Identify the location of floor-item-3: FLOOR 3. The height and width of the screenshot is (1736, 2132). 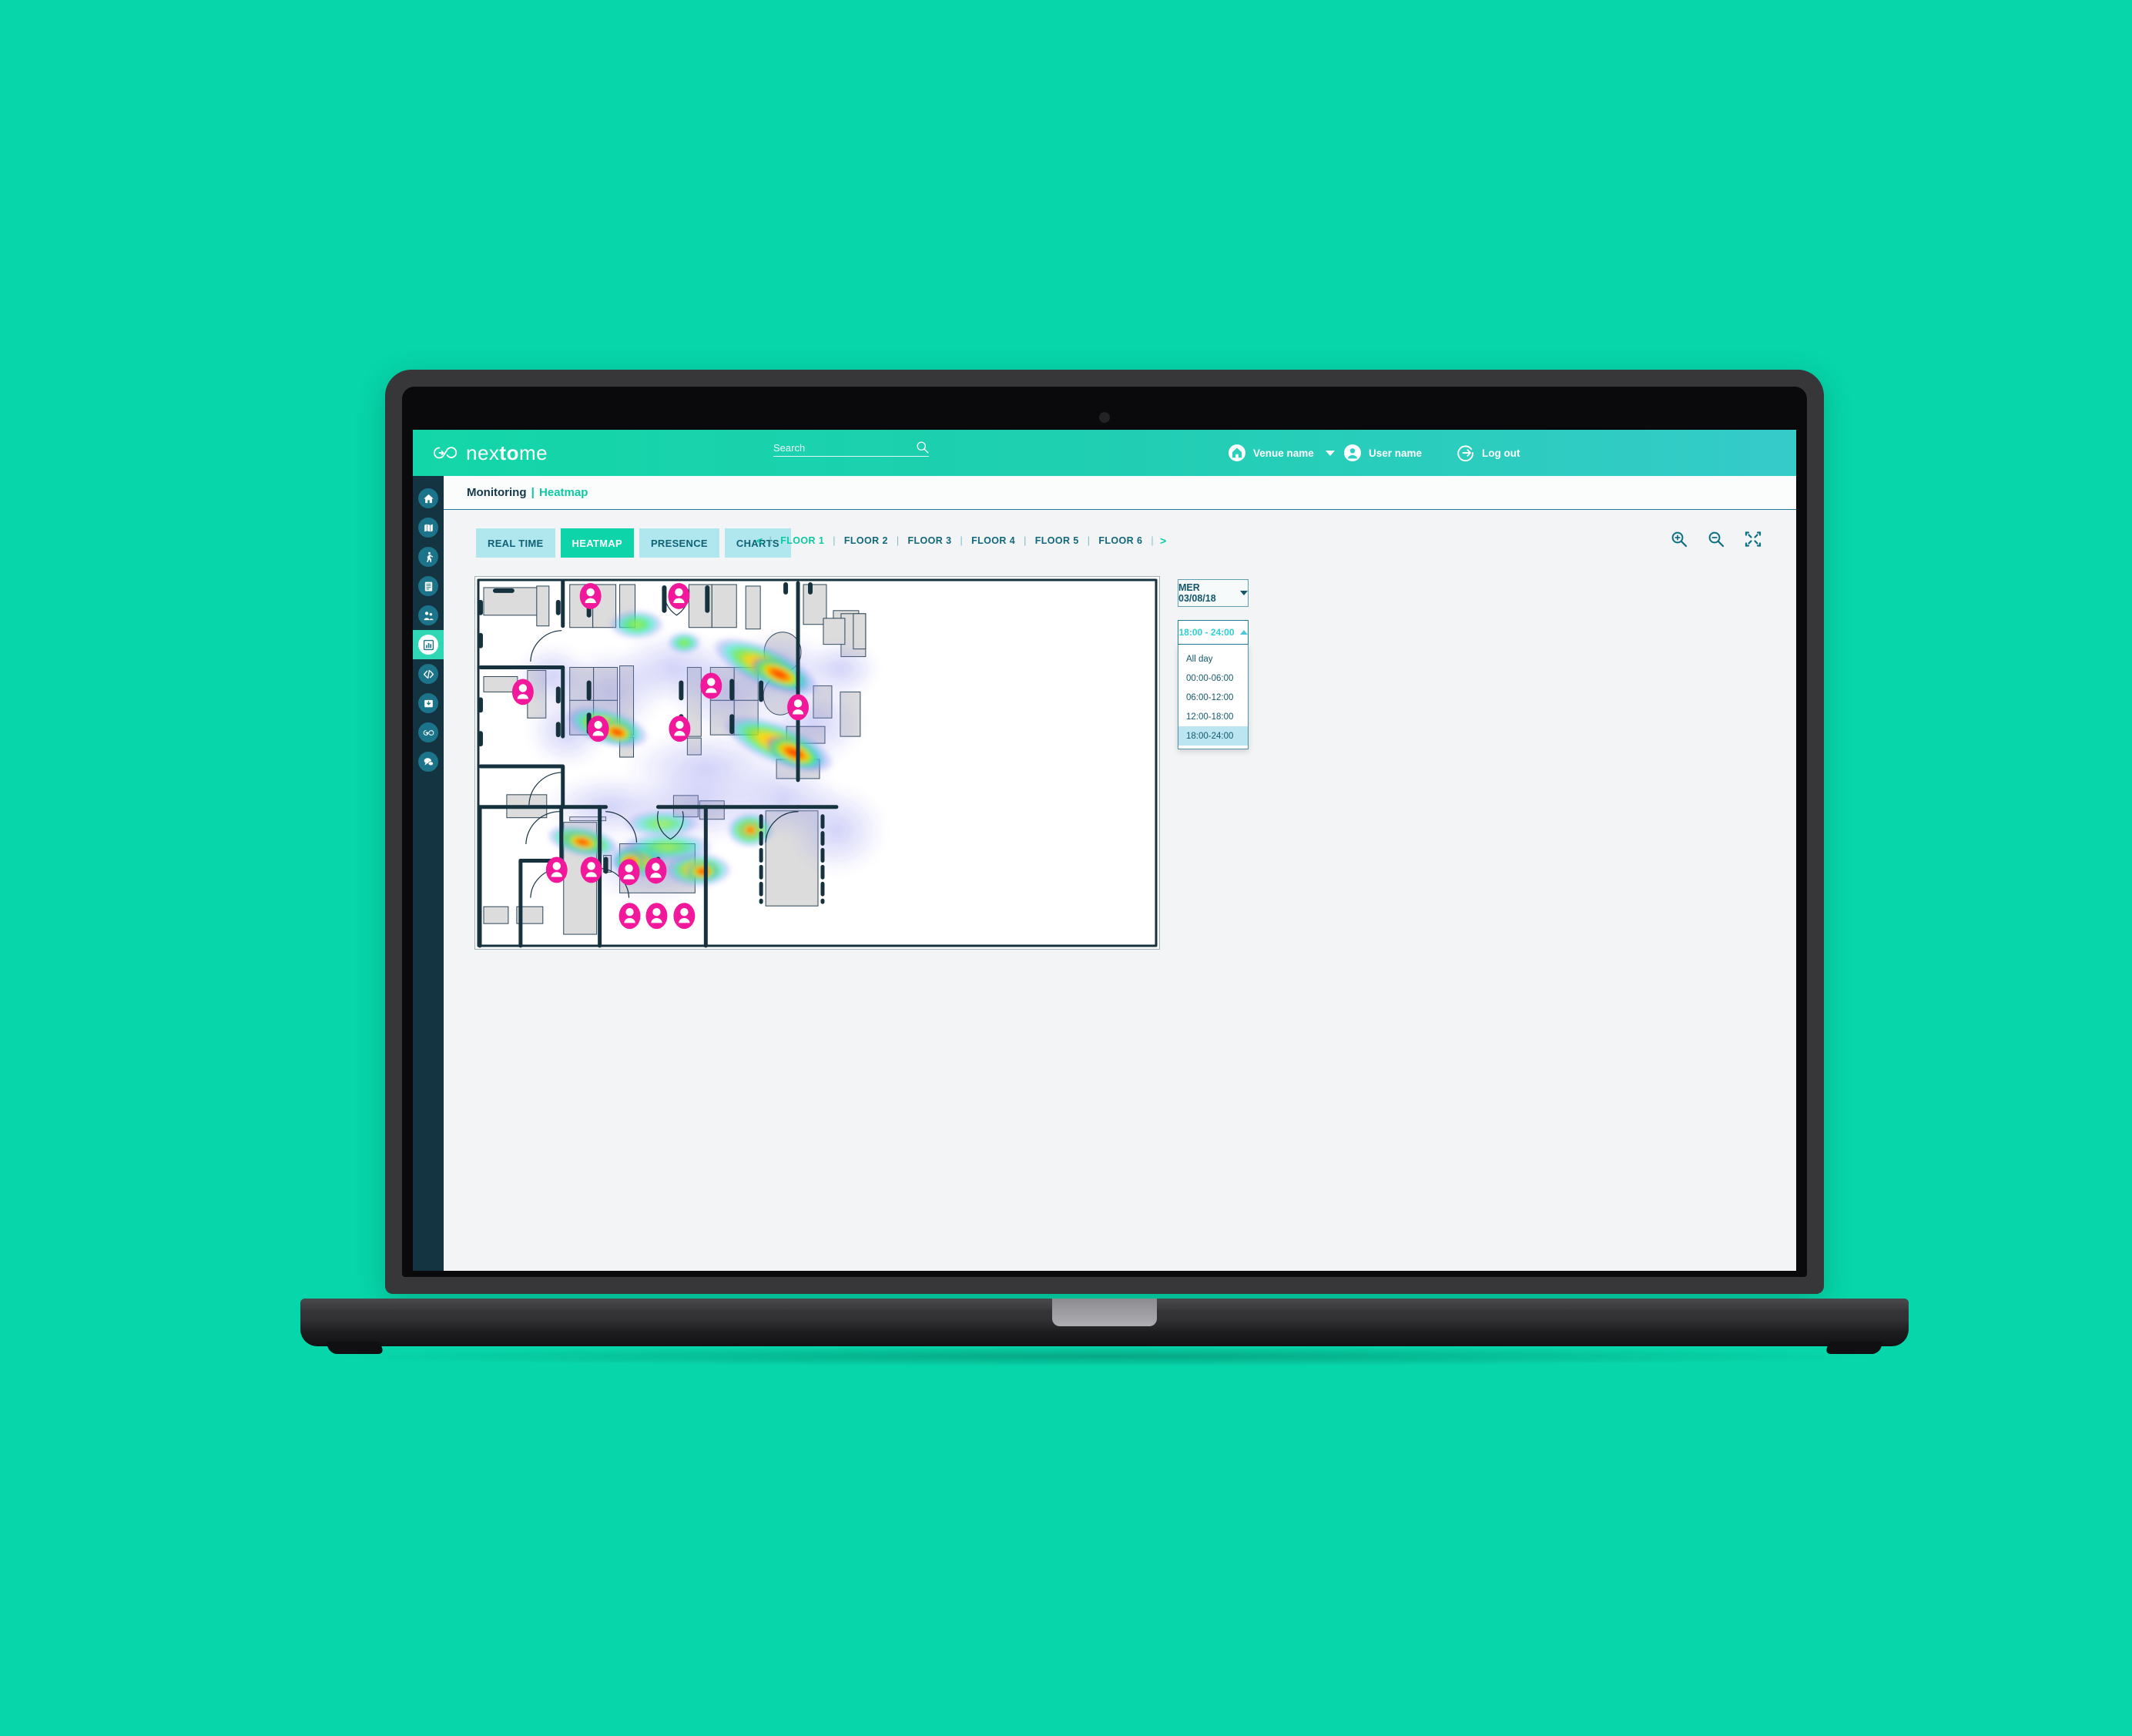
(929, 540).